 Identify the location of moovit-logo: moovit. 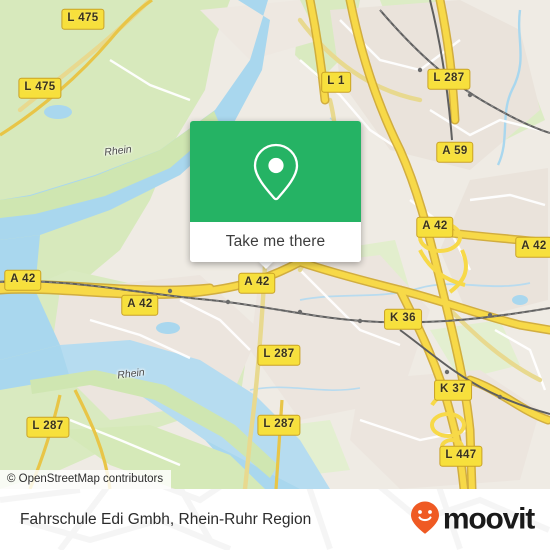
(472, 519).